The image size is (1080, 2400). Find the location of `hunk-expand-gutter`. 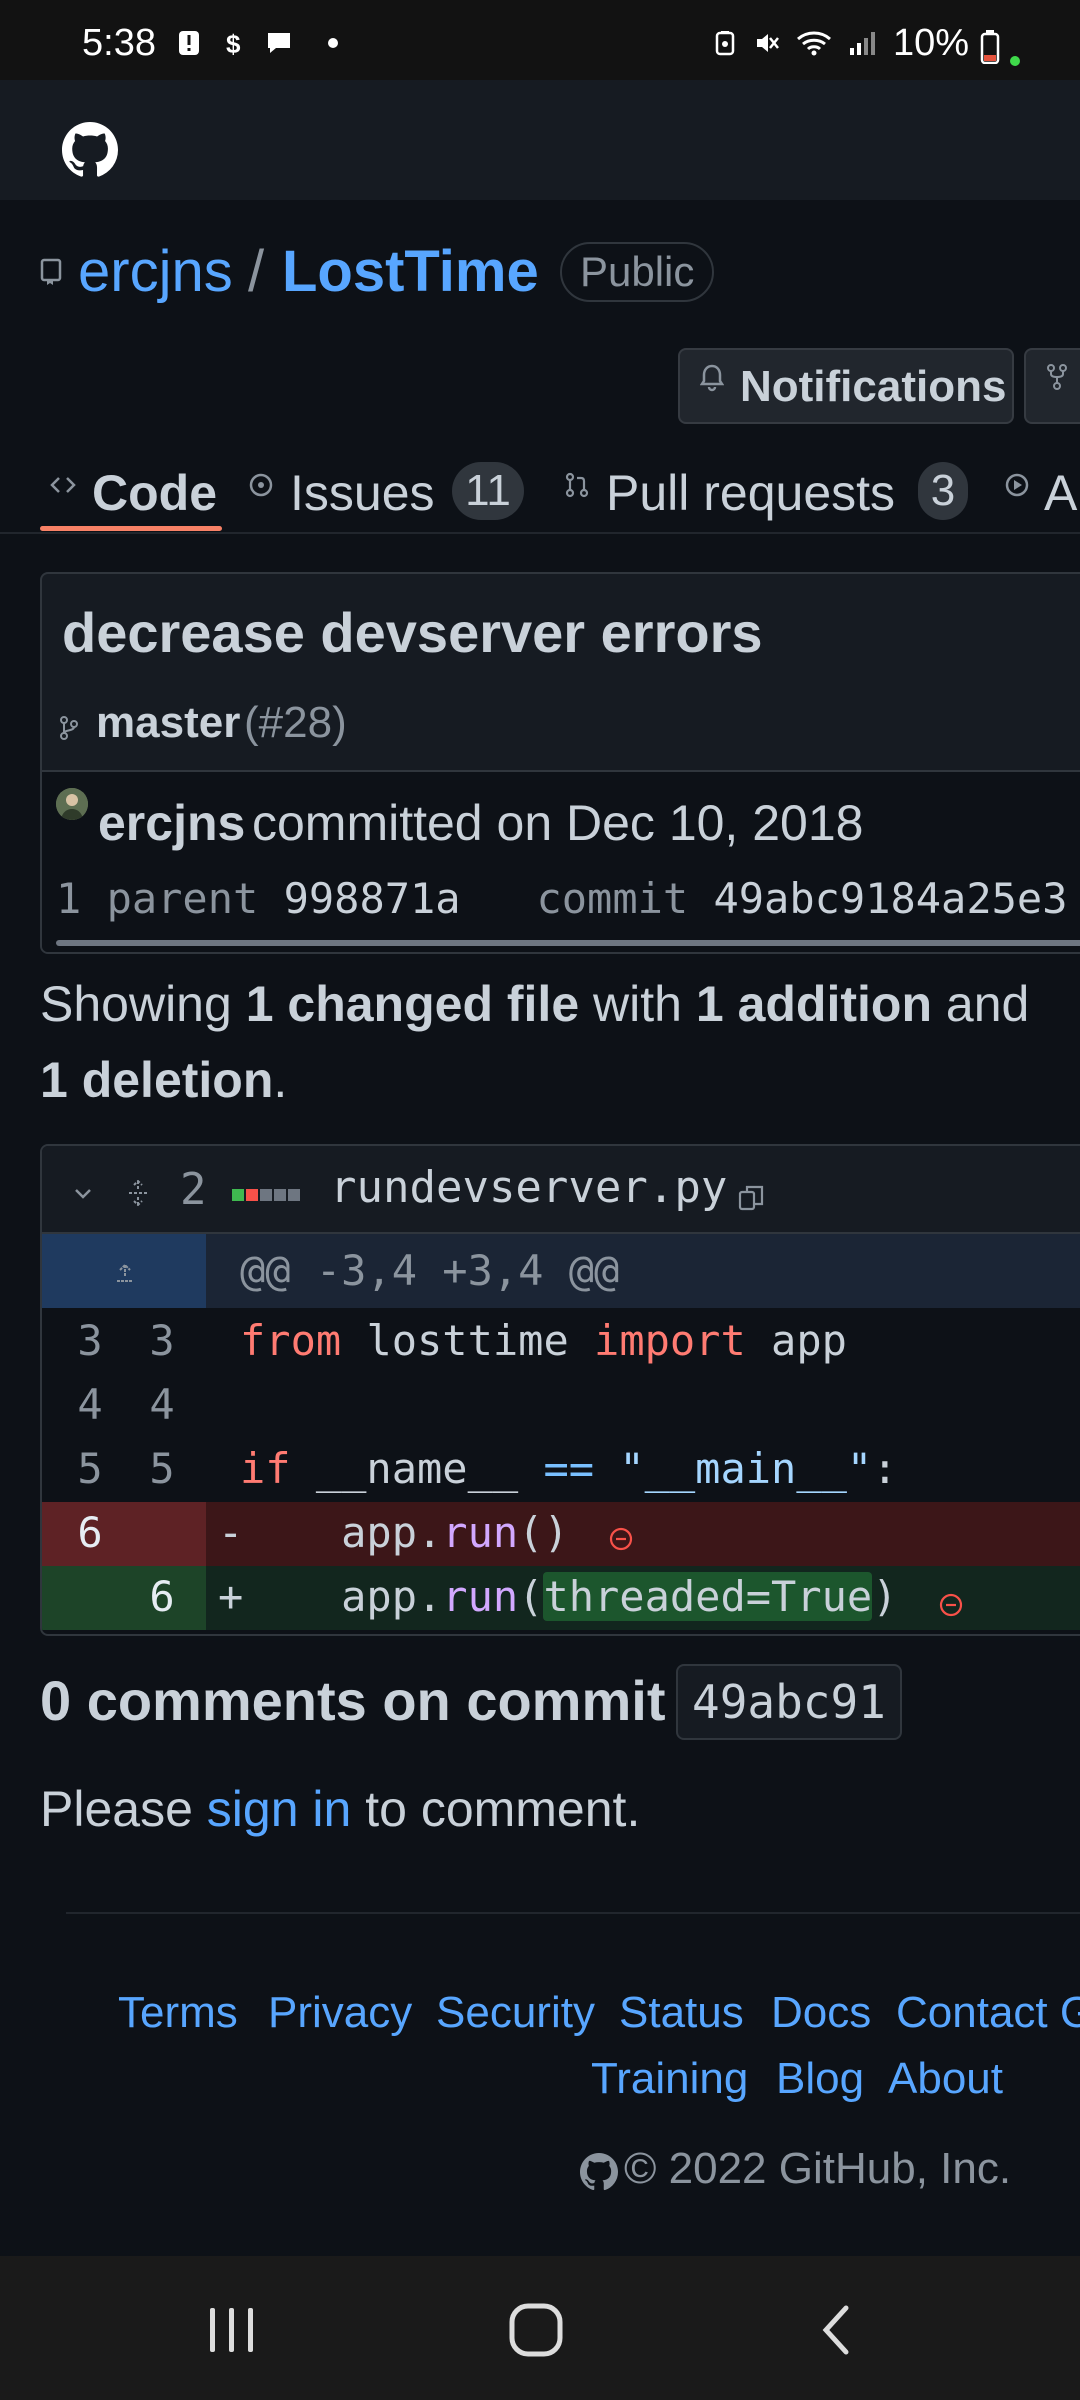

hunk-expand-gutter is located at coordinates (124, 1271).